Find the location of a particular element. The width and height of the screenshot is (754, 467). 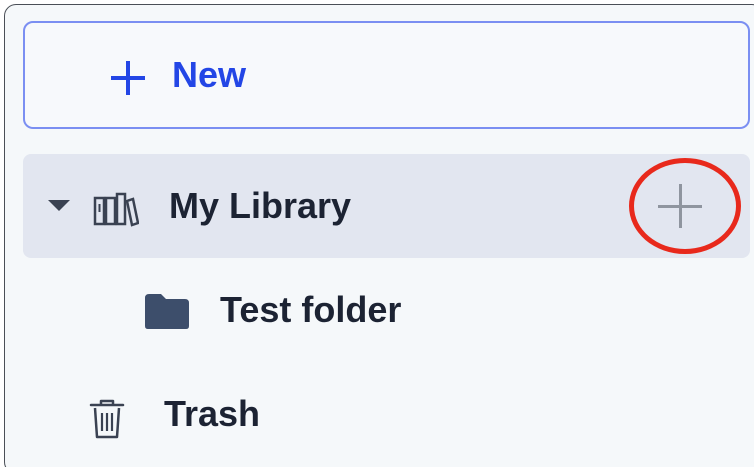

new-button-label: New is located at coordinates (209, 74).